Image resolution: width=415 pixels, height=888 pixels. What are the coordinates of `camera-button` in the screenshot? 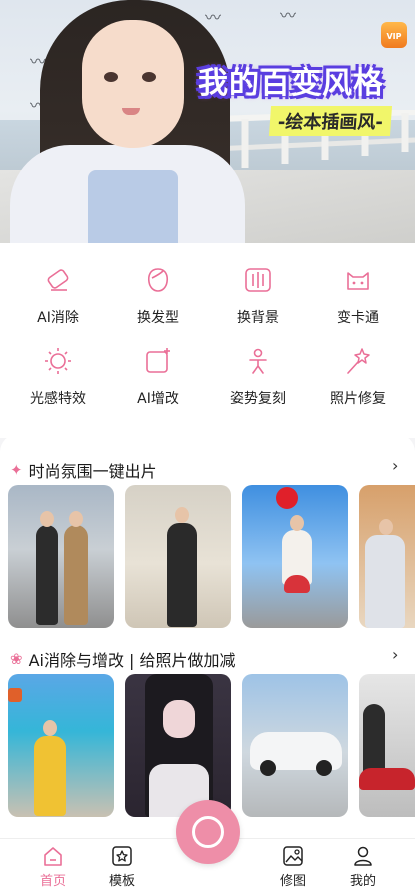 It's located at (208, 832).